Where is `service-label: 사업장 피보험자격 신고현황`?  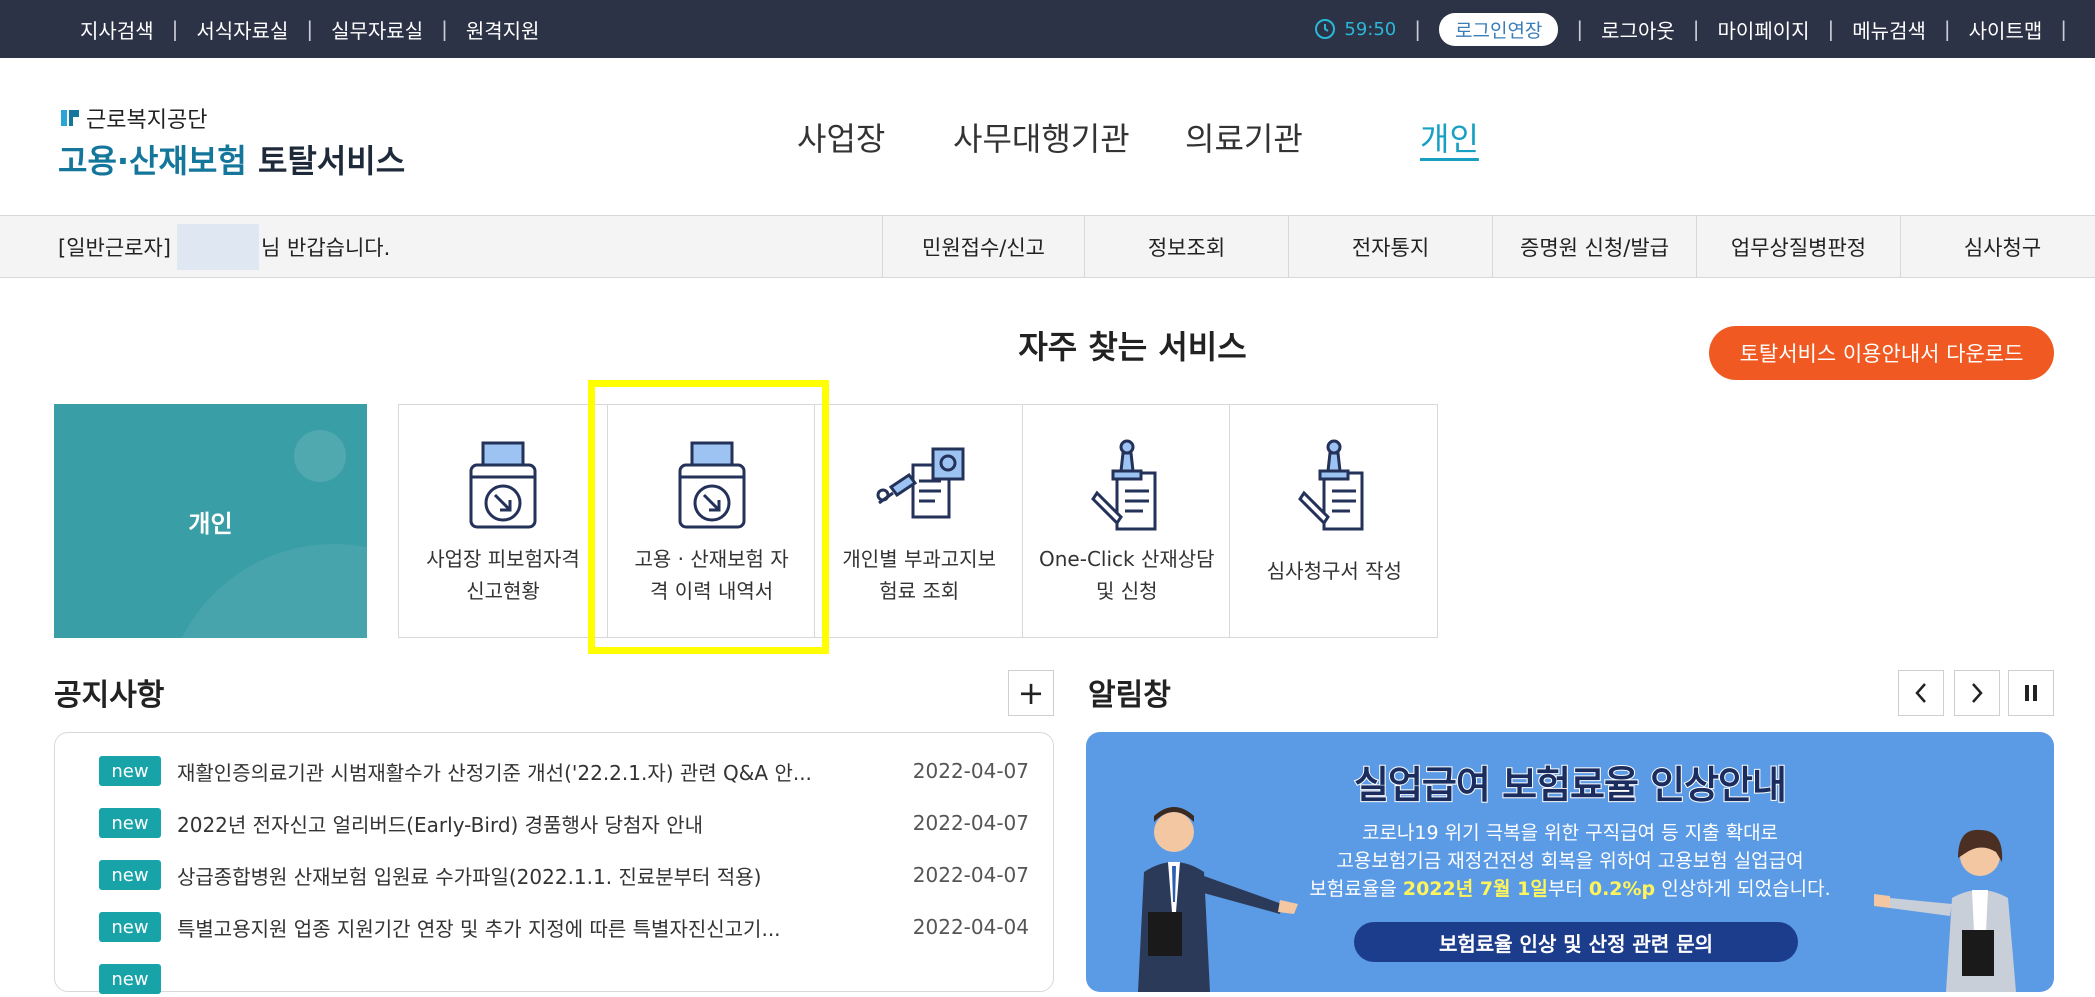
service-label: 사업장 피보험자격 신고현황 is located at coordinates (503, 575).